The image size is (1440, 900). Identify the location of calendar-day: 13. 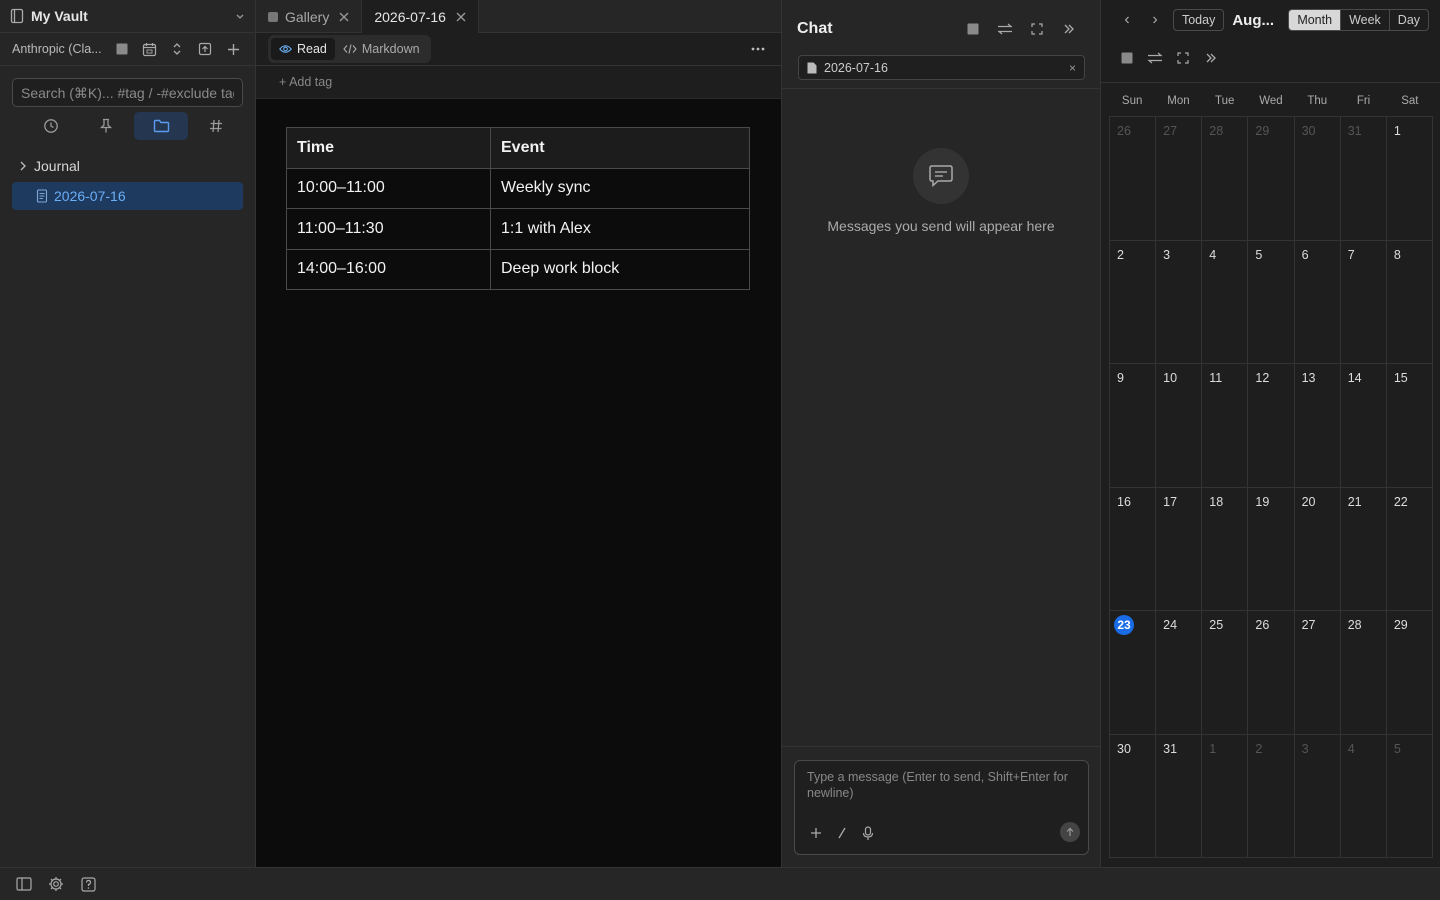
(1317, 426).